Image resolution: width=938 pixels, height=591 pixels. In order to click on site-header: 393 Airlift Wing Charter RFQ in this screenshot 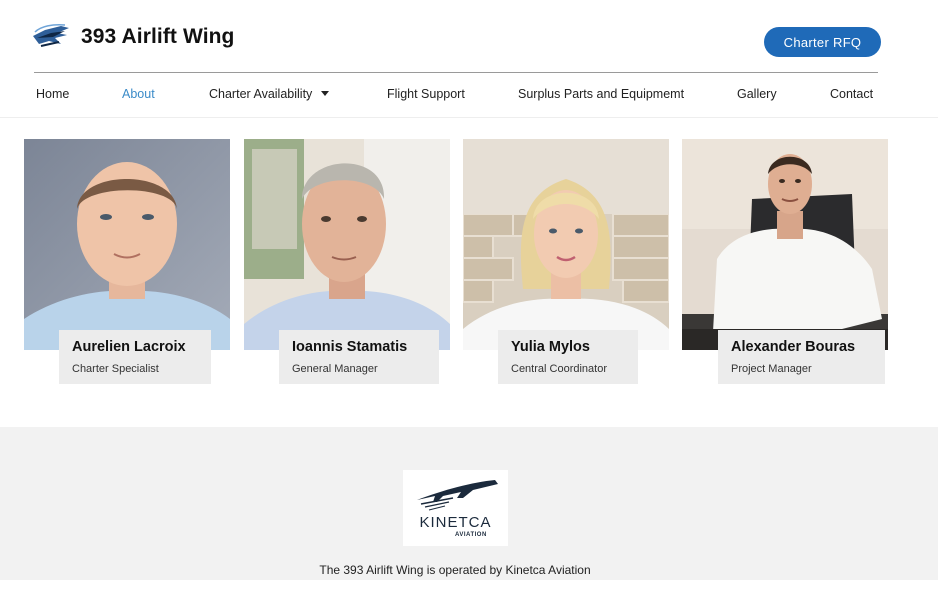, I will do `click(469, 36)`.